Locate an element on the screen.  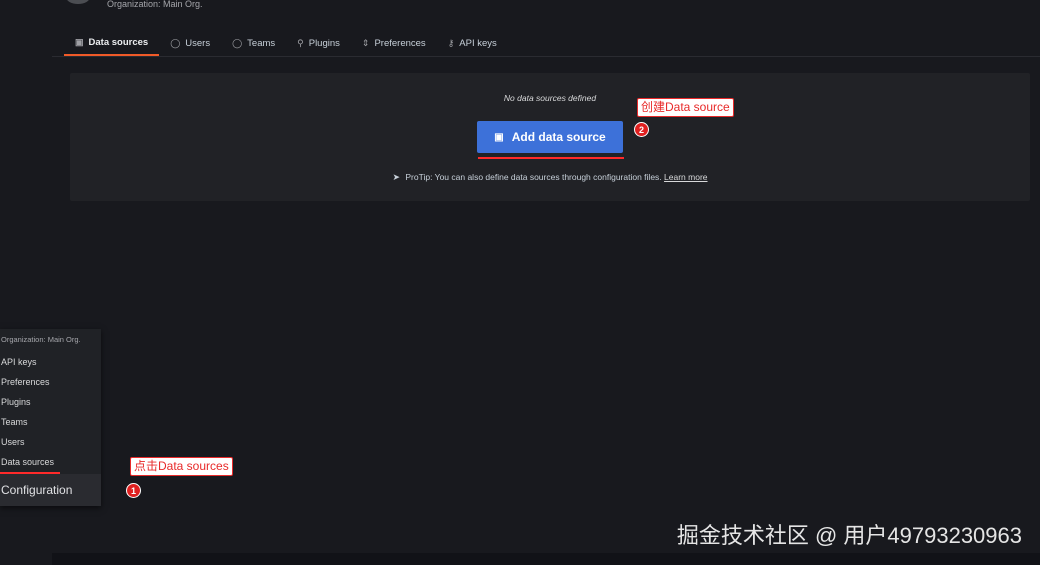
tab-label: Data sources is located at coordinates (118, 42).